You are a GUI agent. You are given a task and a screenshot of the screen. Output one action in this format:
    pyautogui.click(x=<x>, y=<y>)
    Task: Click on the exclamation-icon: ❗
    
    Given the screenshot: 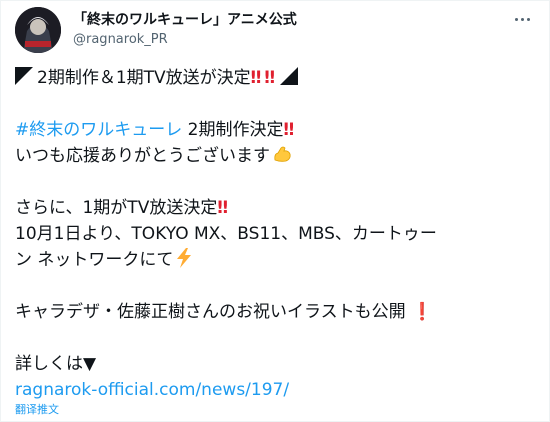 What is the action you would take?
    pyautogui.click(x=422, y=312)
    